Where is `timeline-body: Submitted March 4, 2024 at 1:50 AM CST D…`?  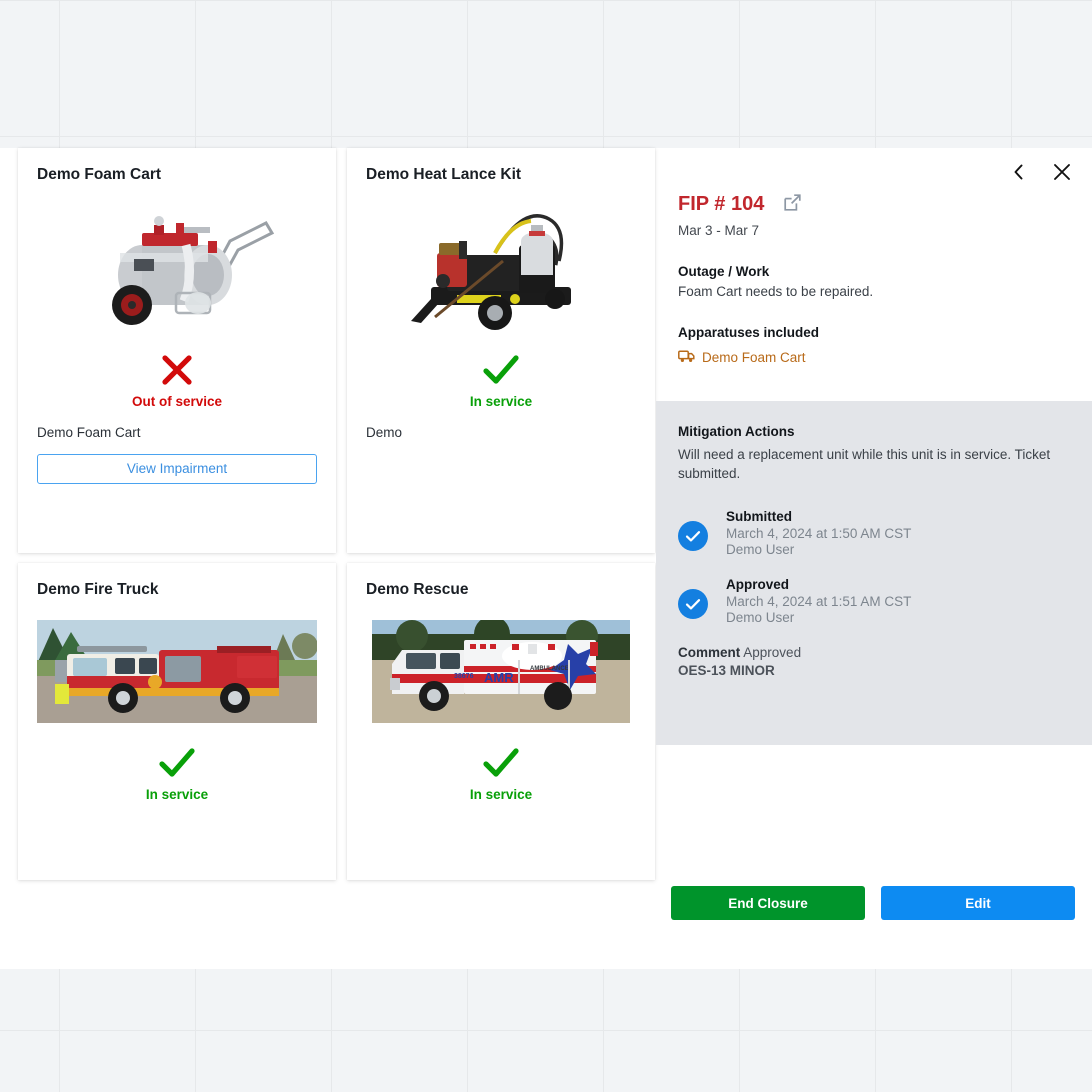 timeline-body: Submitted March 4, 2024 at 1:50 AM CST D… is located at coordinates (818, 533).